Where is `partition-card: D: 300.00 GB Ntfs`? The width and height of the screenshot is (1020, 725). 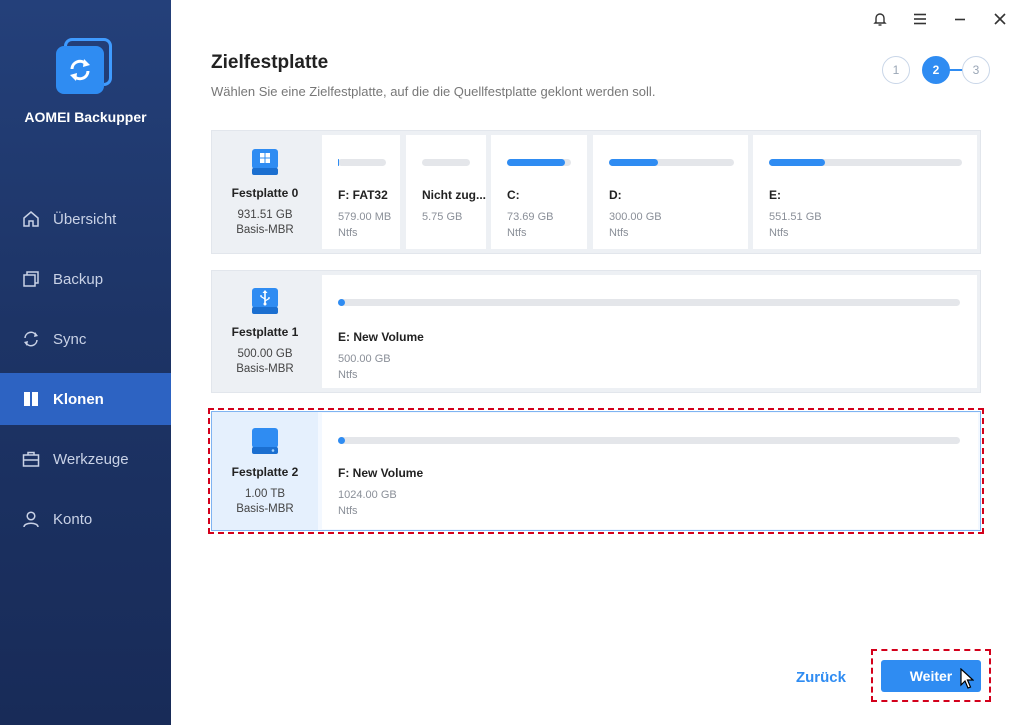
partition-card: D: 300.00 GB Ntfs is located at coordinates (670, 192).